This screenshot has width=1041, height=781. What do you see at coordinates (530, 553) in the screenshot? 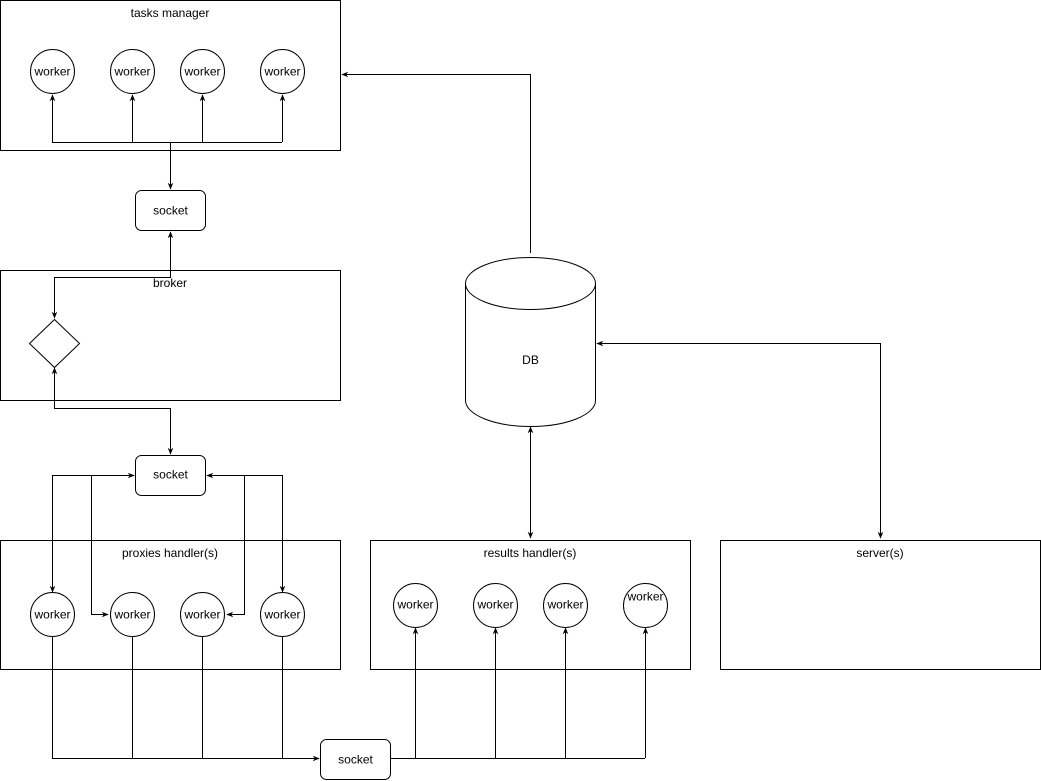
I see `results-handler-title: results handler(s)` at bounding box center [530, 553].